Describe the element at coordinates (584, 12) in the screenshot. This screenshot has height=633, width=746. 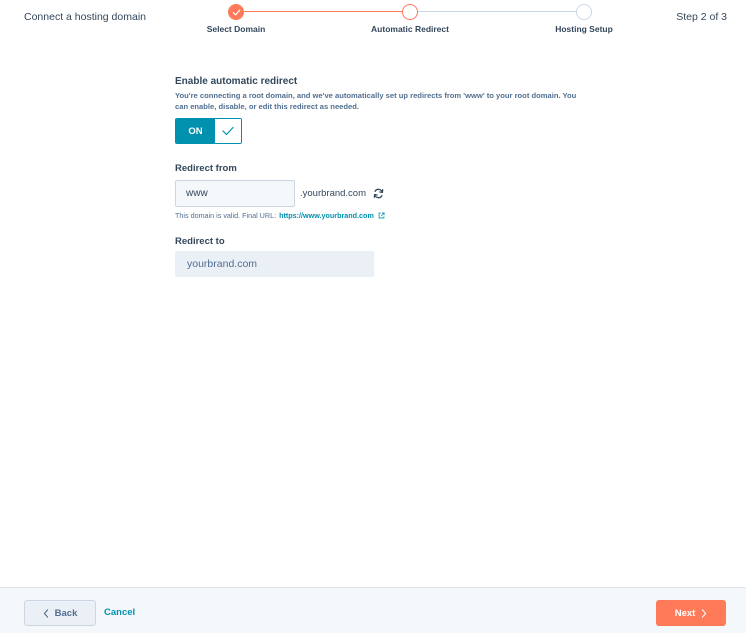
I see `step-3-upcoming-dot` at that location.